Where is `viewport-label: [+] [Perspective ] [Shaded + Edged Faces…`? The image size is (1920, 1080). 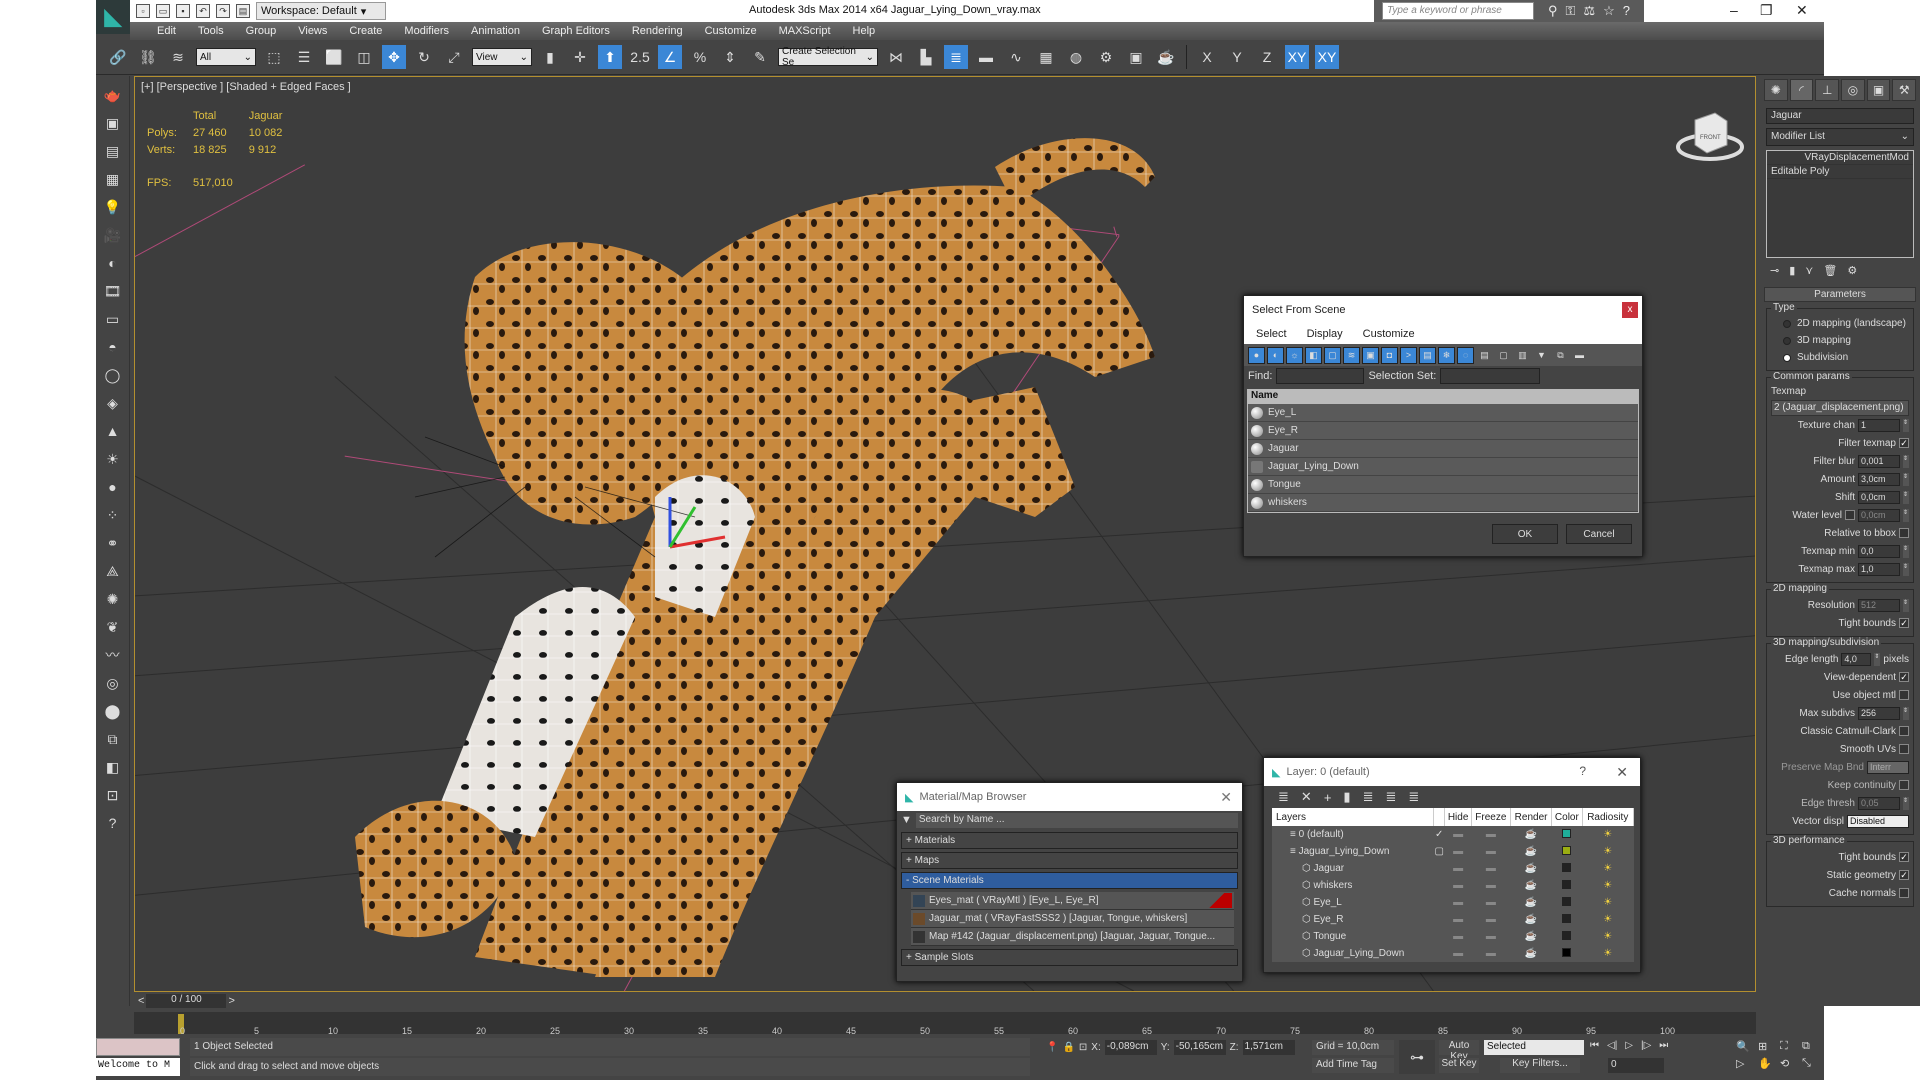
viewport-label: [+] [Perspective ] [Shaded + Edged Faces… is located at coordinates (246, 87).